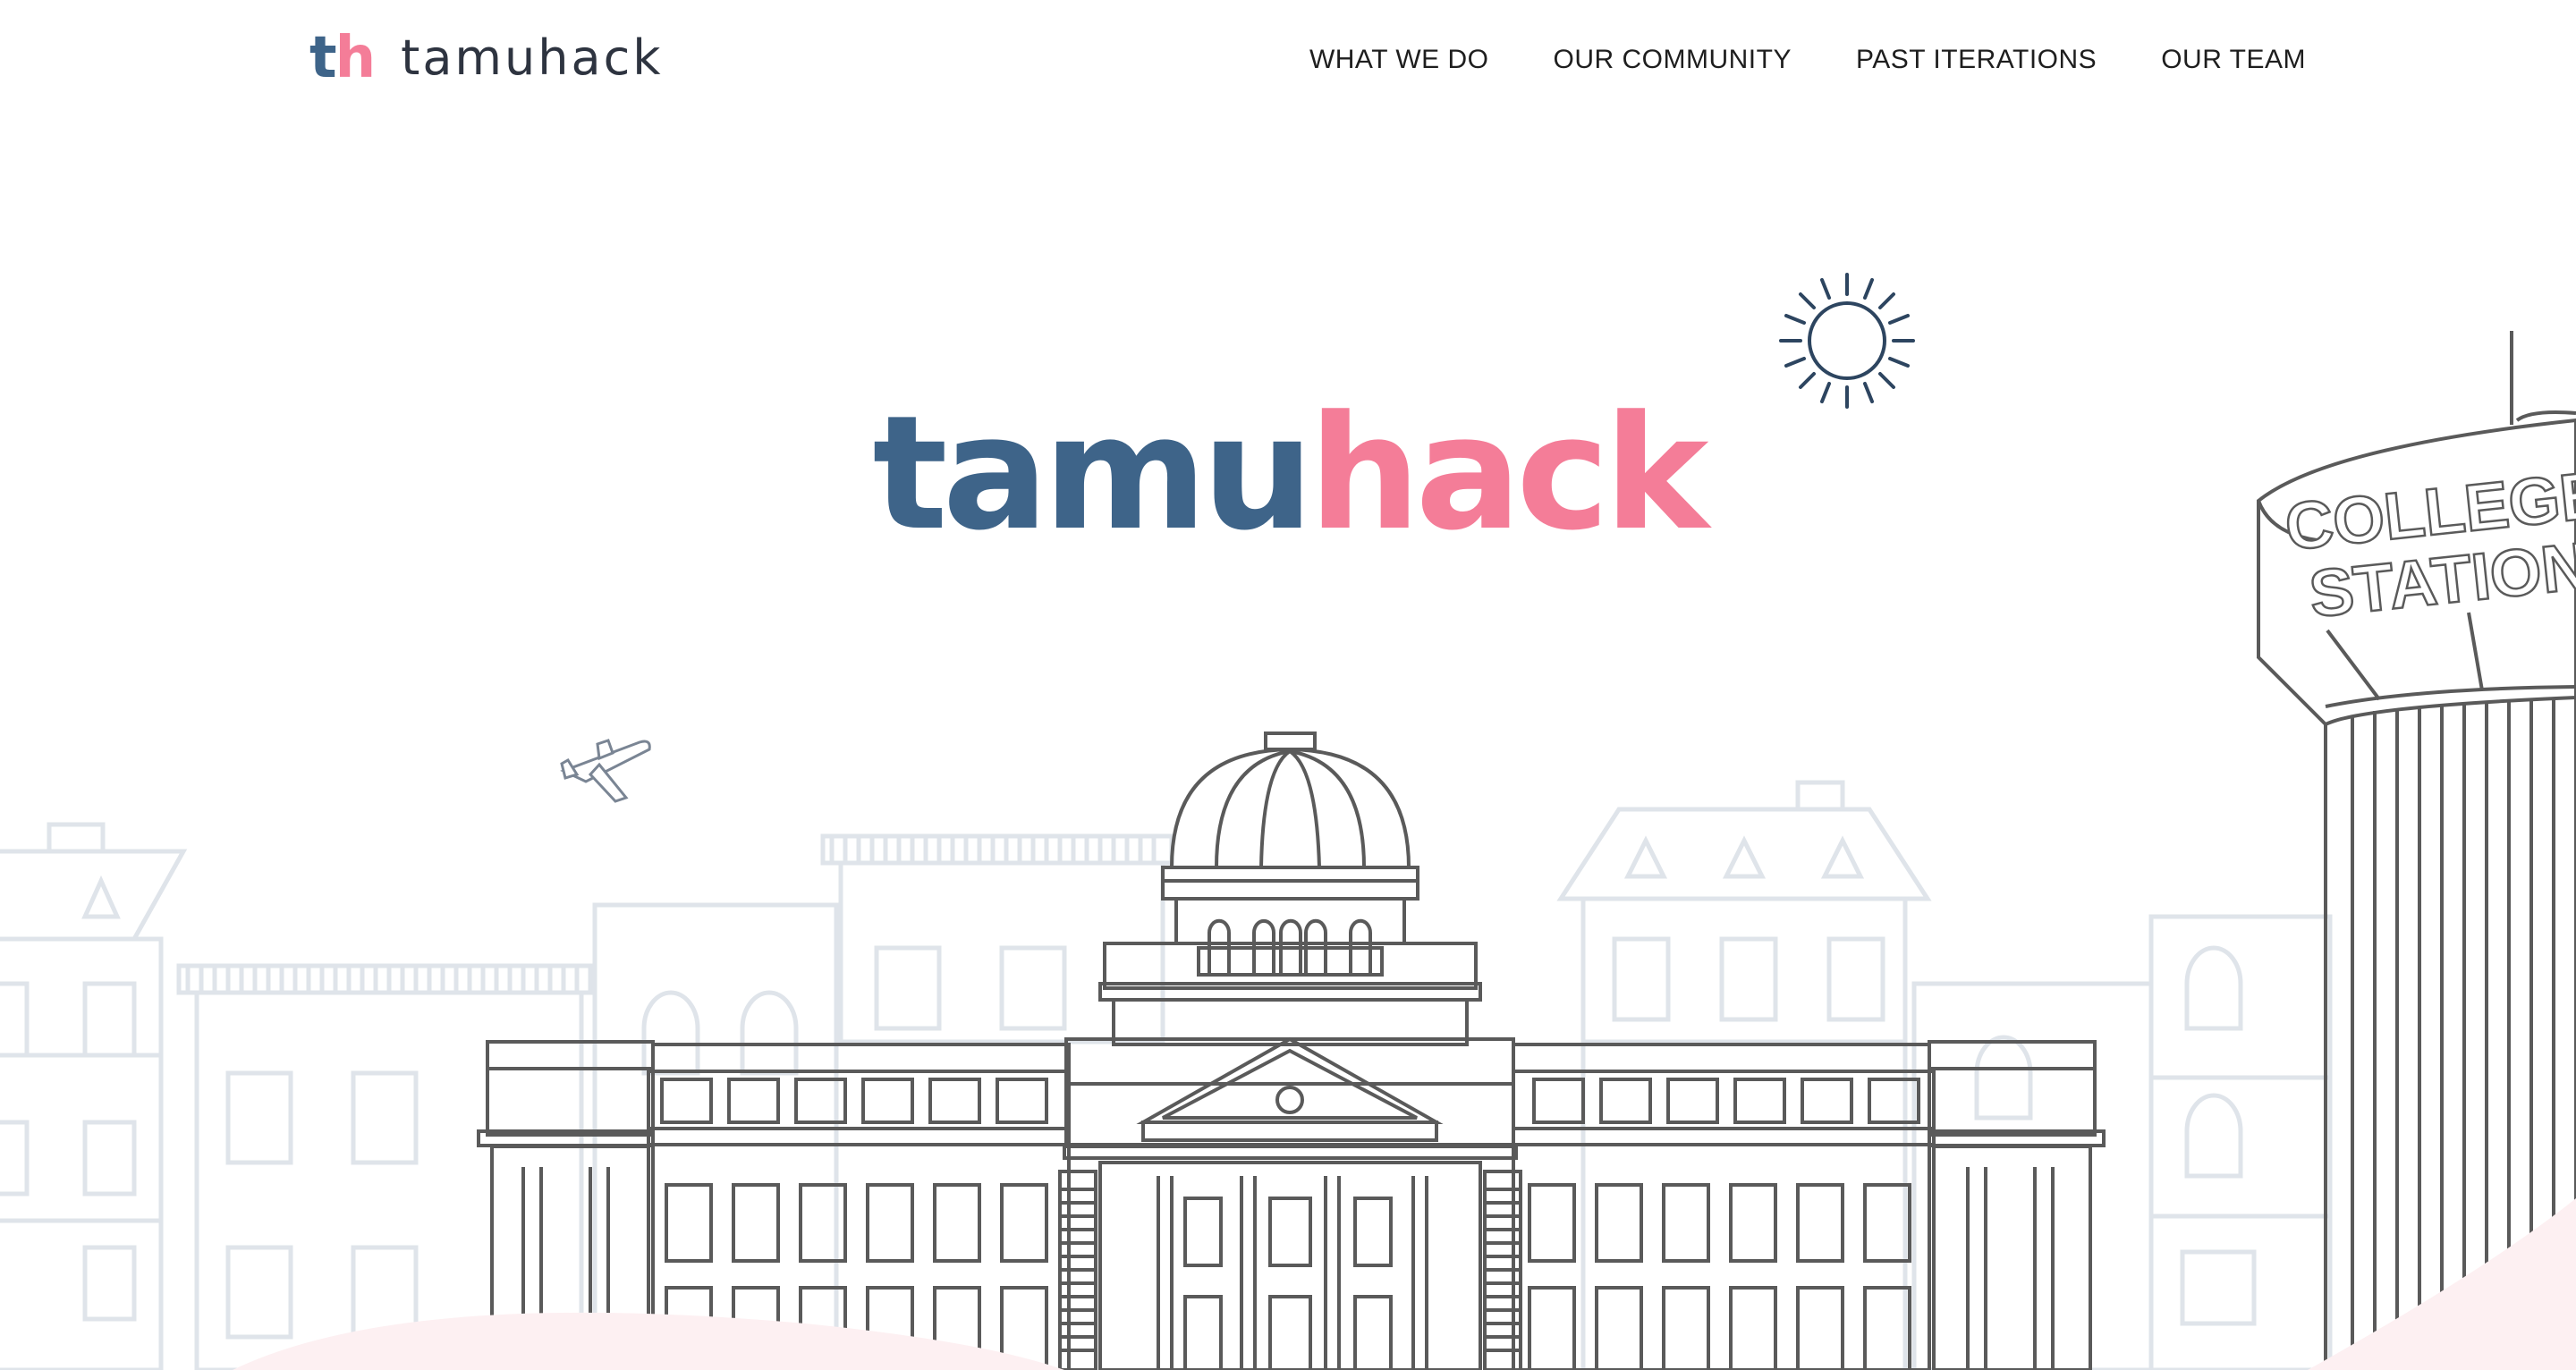 The height and width of the screenshot is (1370, 2576). What do you see at coordinates (1673, 60) in the screenshot?
I see `nav-link-our-community: OUR COMMUNITY` at bounding box center [1673, 60].